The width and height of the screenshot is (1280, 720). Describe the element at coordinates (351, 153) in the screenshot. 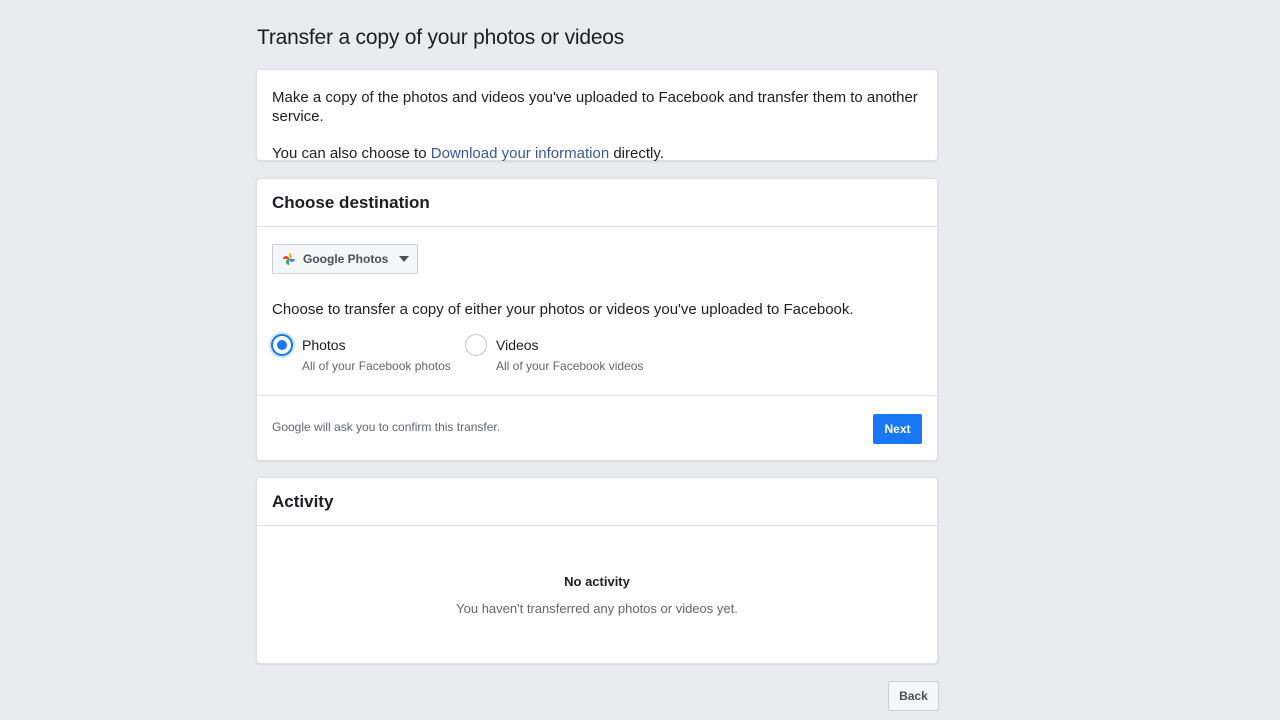

I see `download-prefix: You can also choose to` at that location.